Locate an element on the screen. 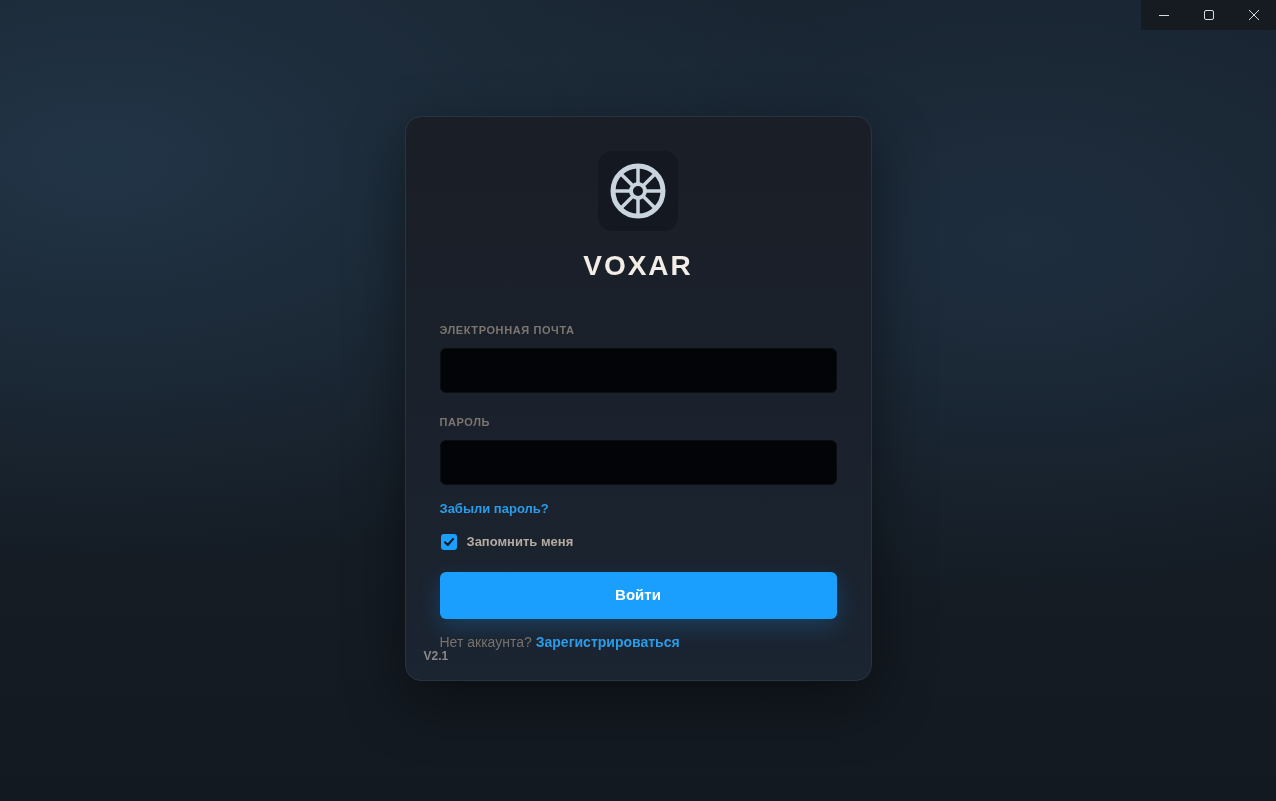  close-icon is located at coordinates (1253, 15).